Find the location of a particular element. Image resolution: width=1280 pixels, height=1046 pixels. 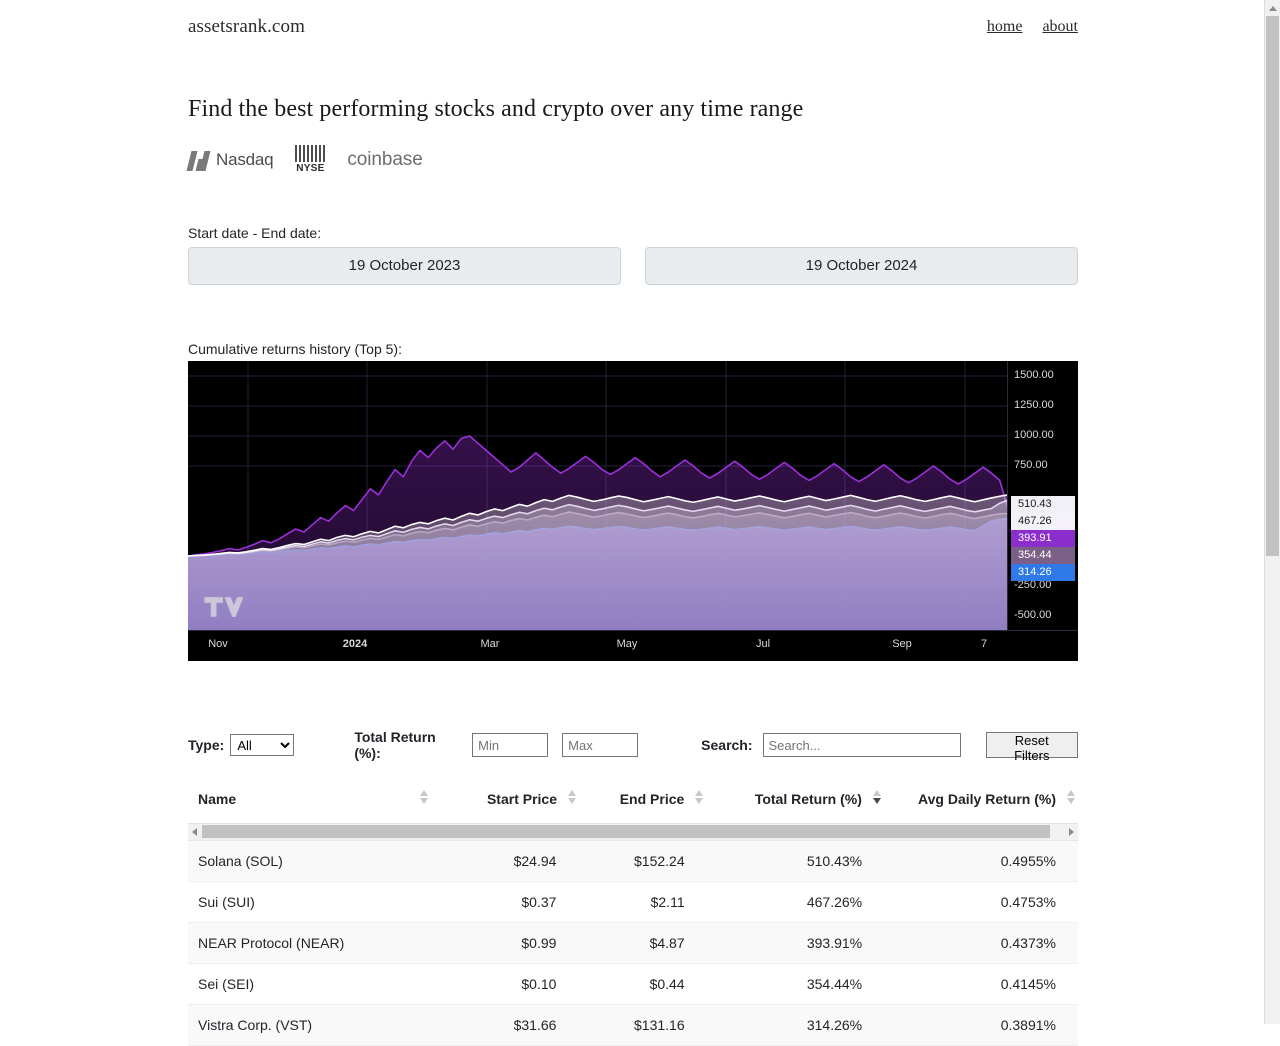

price-badge: 393.91 is located at coordinates (1043, 538).